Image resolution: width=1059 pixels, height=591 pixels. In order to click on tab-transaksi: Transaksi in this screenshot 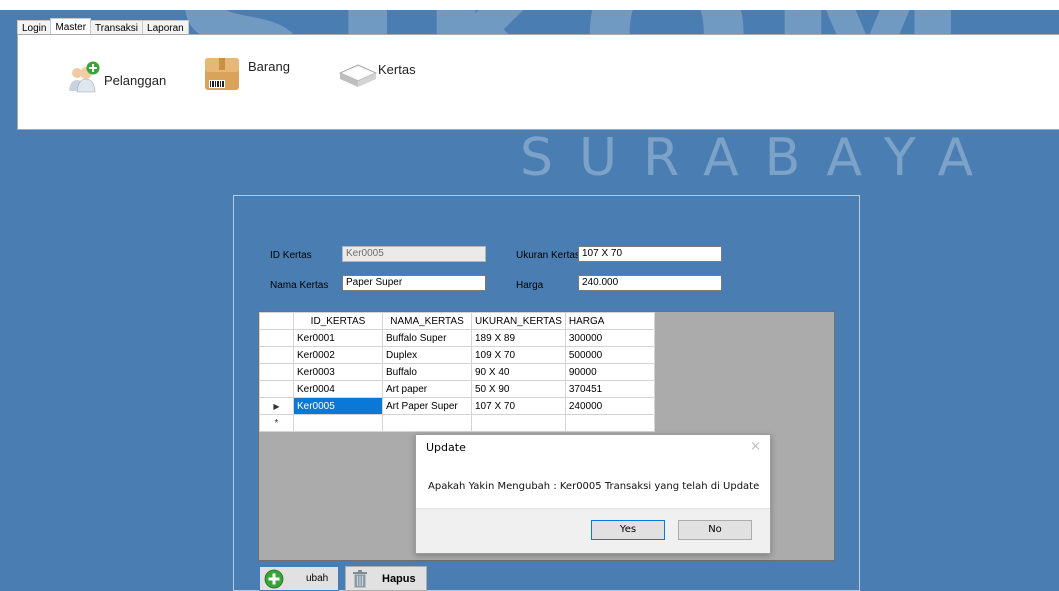, I will do `click(117, 27)`.